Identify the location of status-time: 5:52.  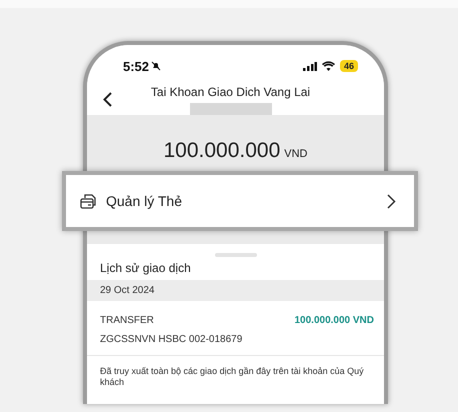
(142, 66).